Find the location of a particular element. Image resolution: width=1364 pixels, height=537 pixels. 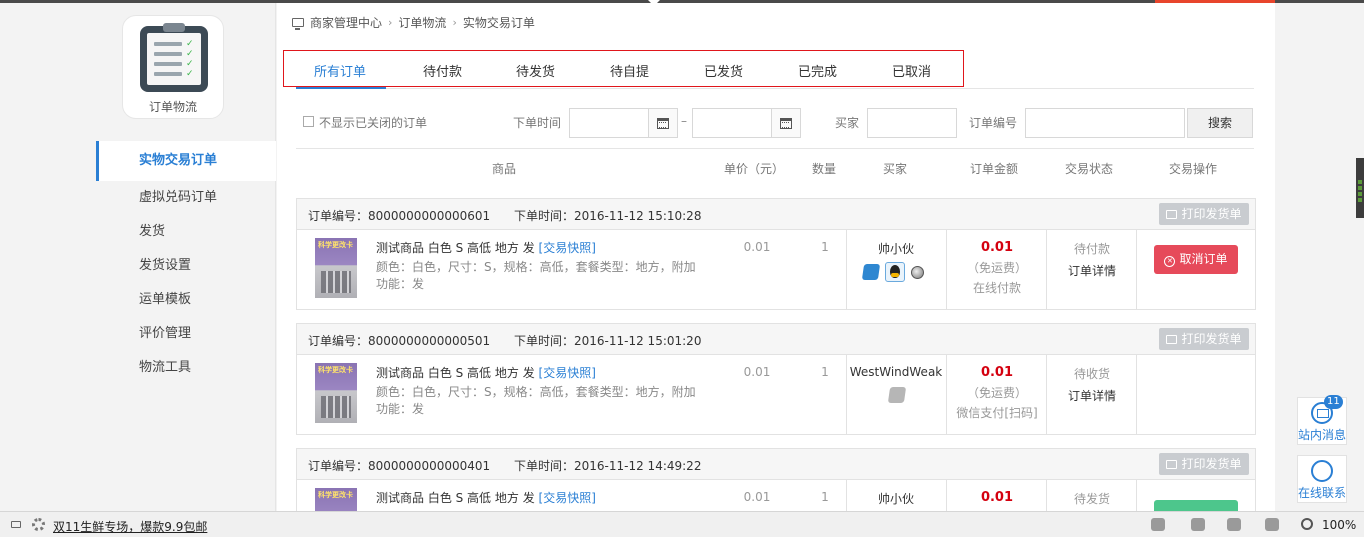

unit-price: 0.01 is located at coordinates (757, 247).